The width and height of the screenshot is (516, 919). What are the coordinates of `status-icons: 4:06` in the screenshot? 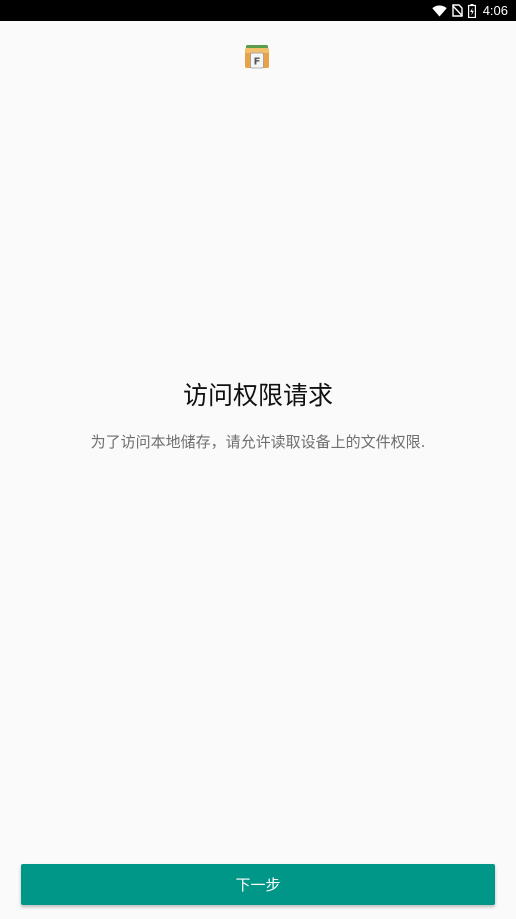 It's located at (469, 10).